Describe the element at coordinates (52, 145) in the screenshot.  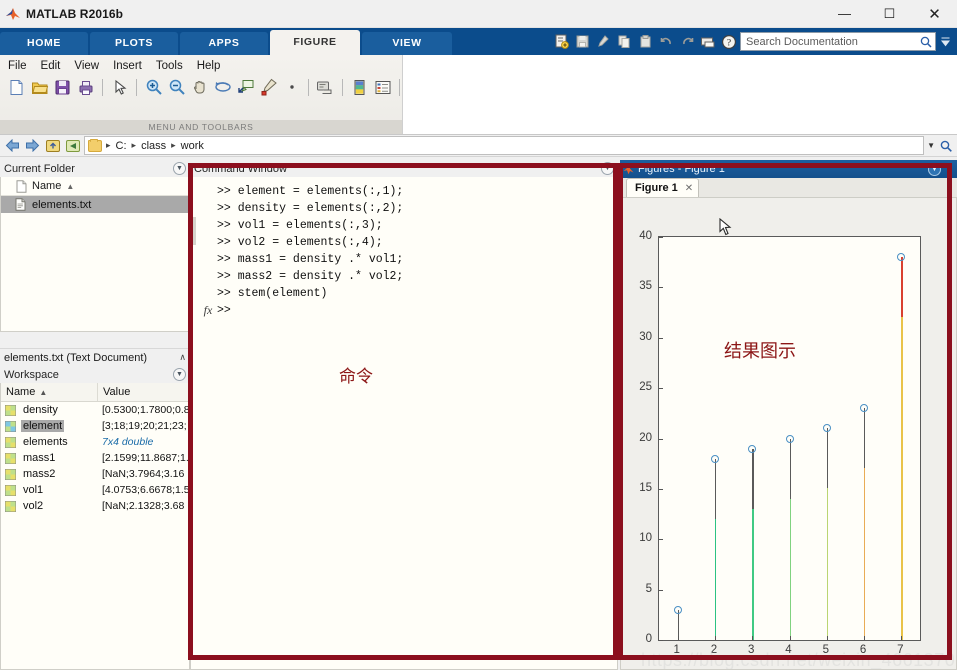
I see `up-one-level-icon` at that location.